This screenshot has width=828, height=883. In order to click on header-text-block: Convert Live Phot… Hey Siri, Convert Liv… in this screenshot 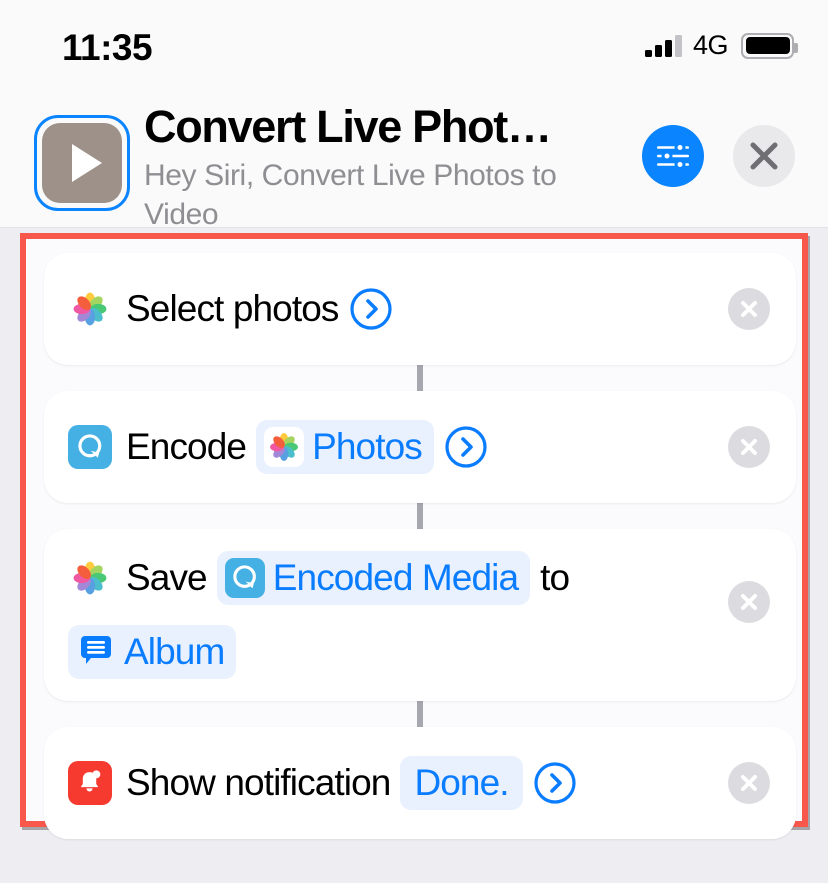, I will do `click(364, 167)`.